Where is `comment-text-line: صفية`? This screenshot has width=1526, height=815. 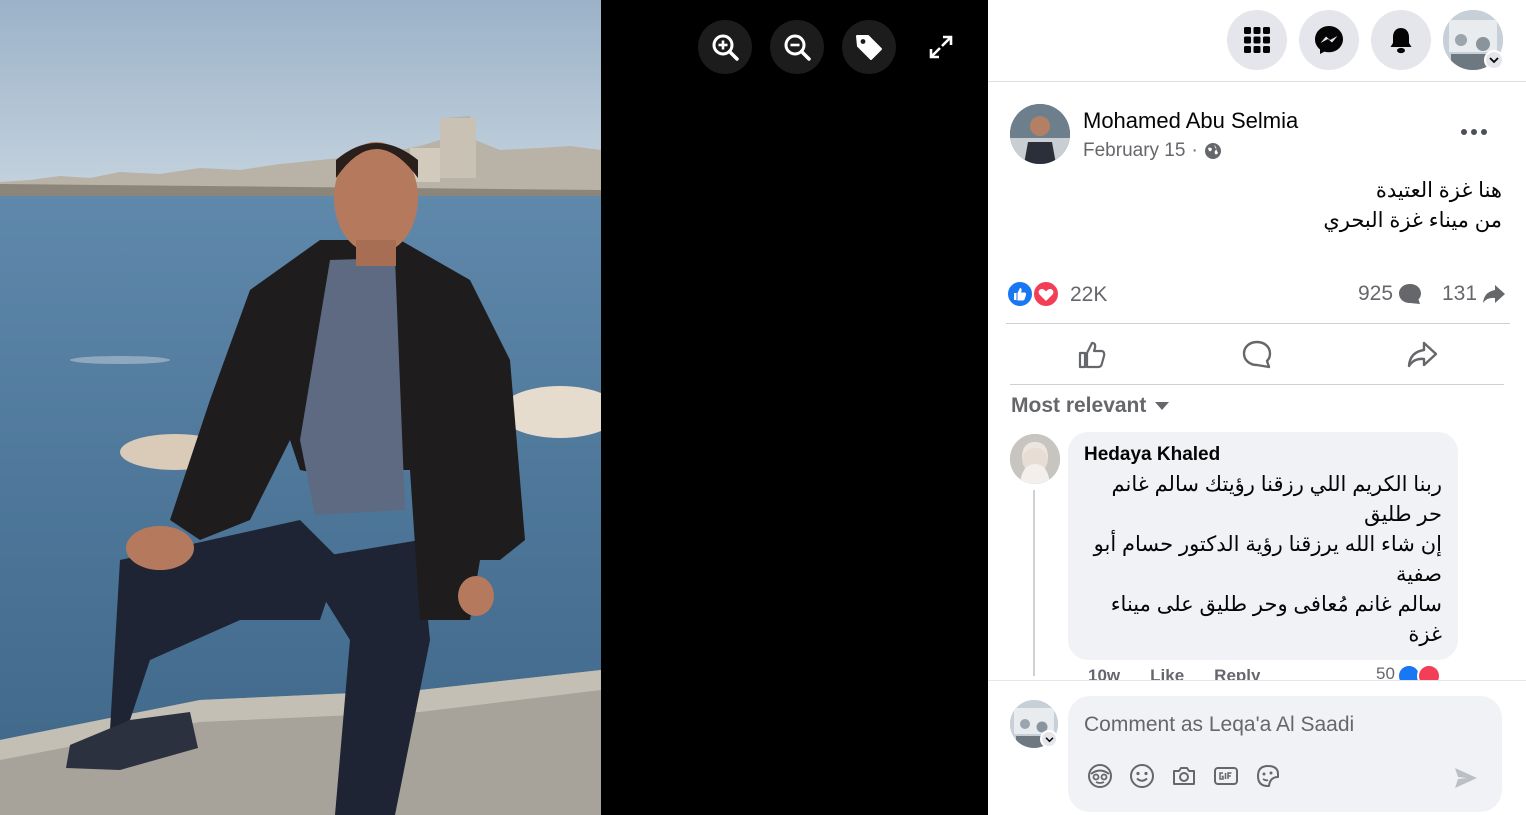
comment-text-line: صفية is located at coordinates (1418, 574).